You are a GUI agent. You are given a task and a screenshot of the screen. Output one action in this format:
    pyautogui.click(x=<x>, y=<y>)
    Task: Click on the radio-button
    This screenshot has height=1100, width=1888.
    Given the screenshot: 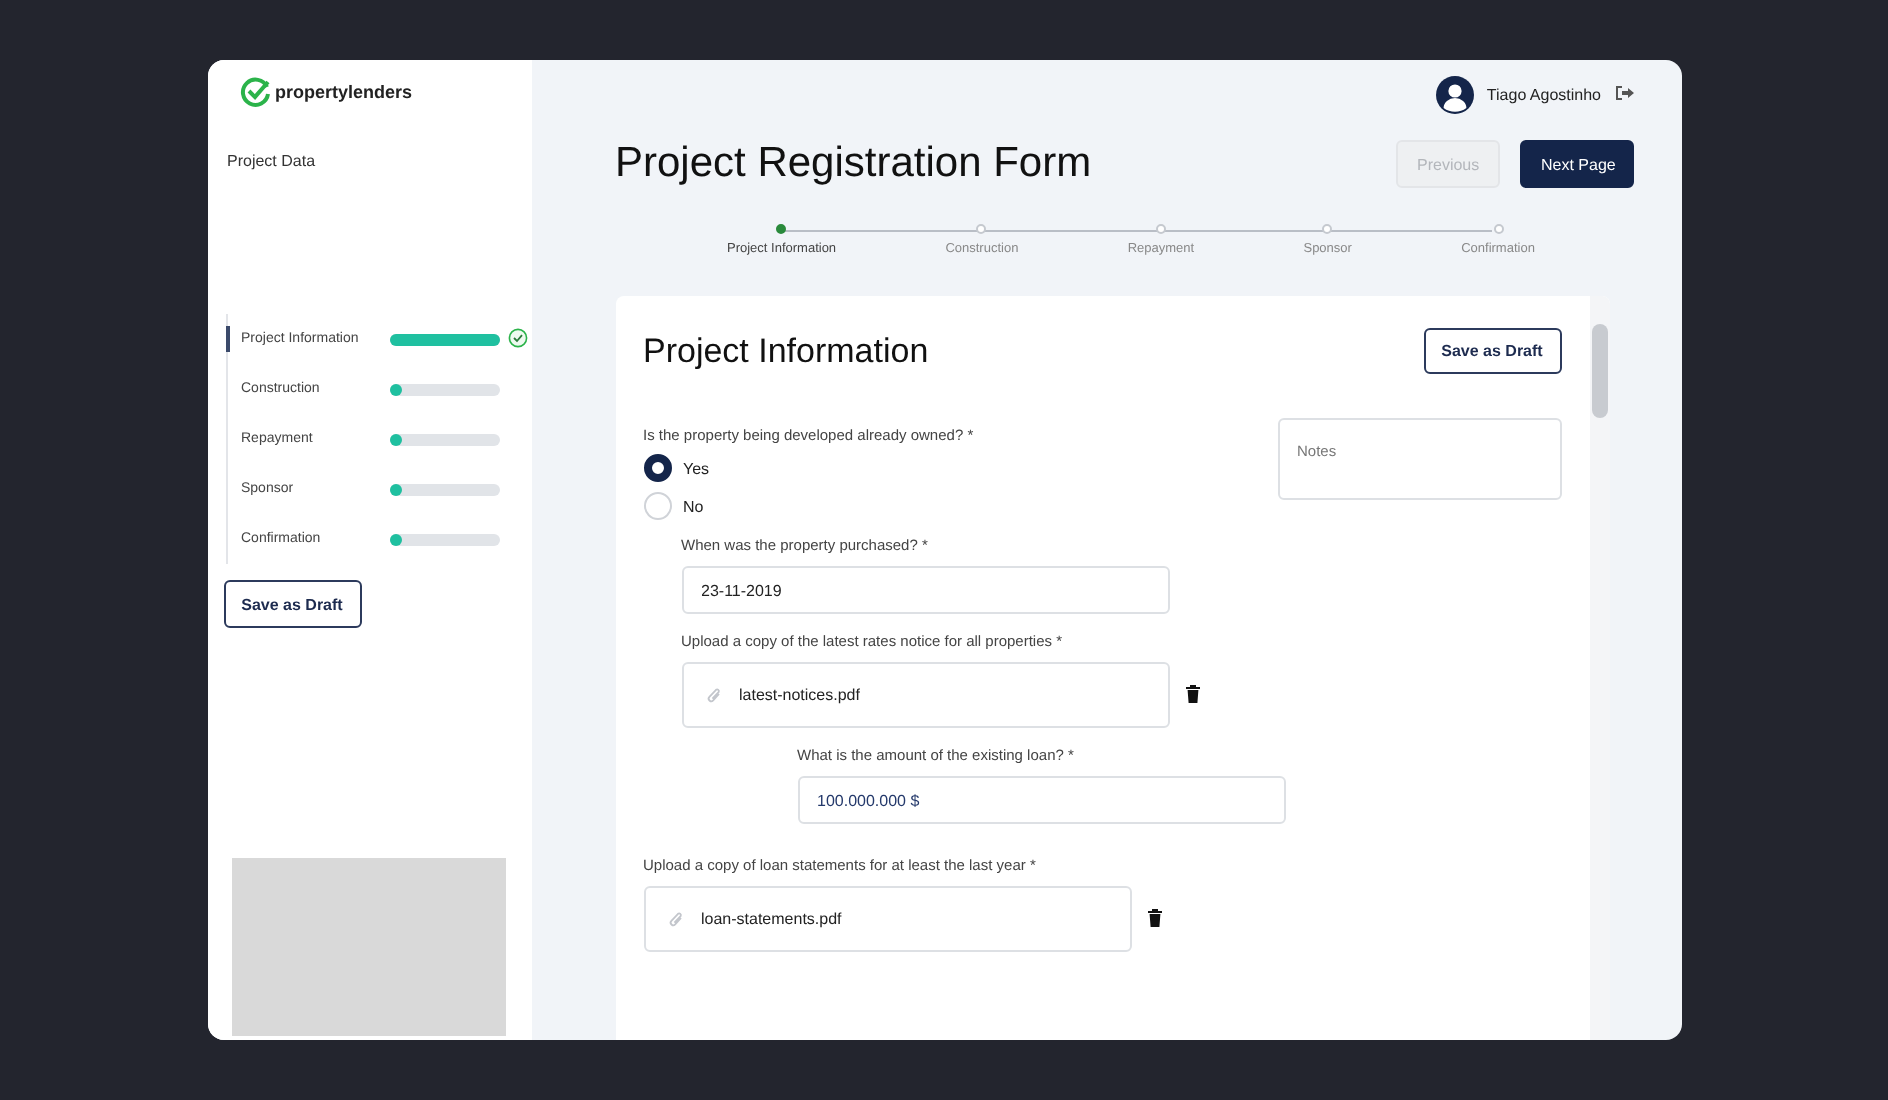 What is the action you would take?
    pyautogui.click(x=657, y=468)
    